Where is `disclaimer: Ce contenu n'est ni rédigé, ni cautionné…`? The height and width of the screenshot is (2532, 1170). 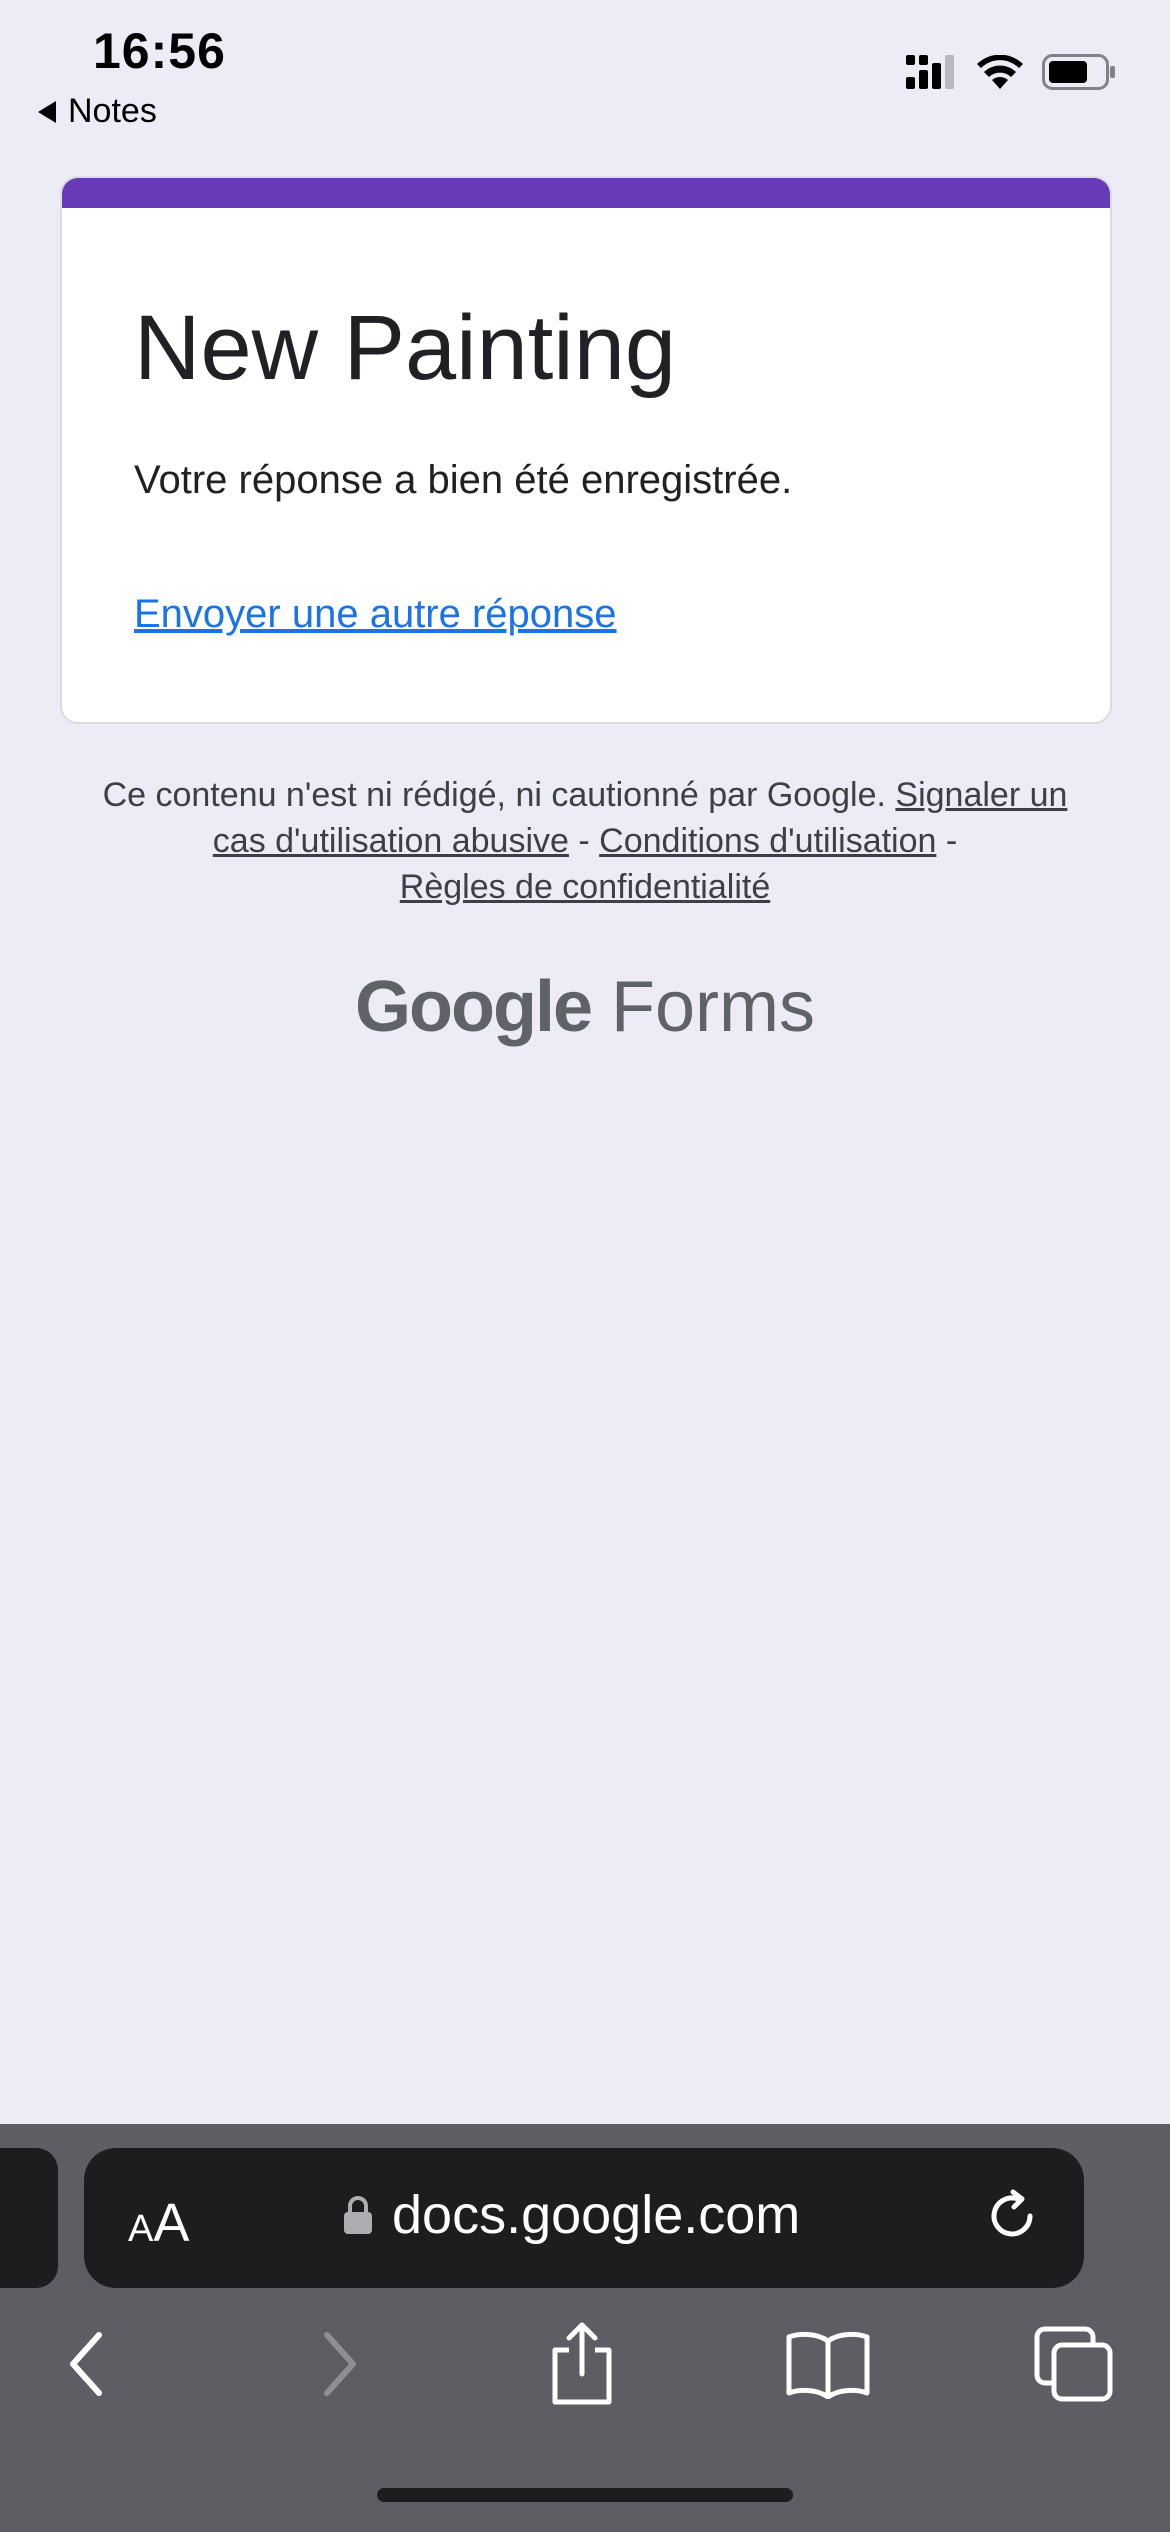 disclaimer: Ce contenu n'est ni rédigé, ni cautionné… is located at coordinates (585, 841).